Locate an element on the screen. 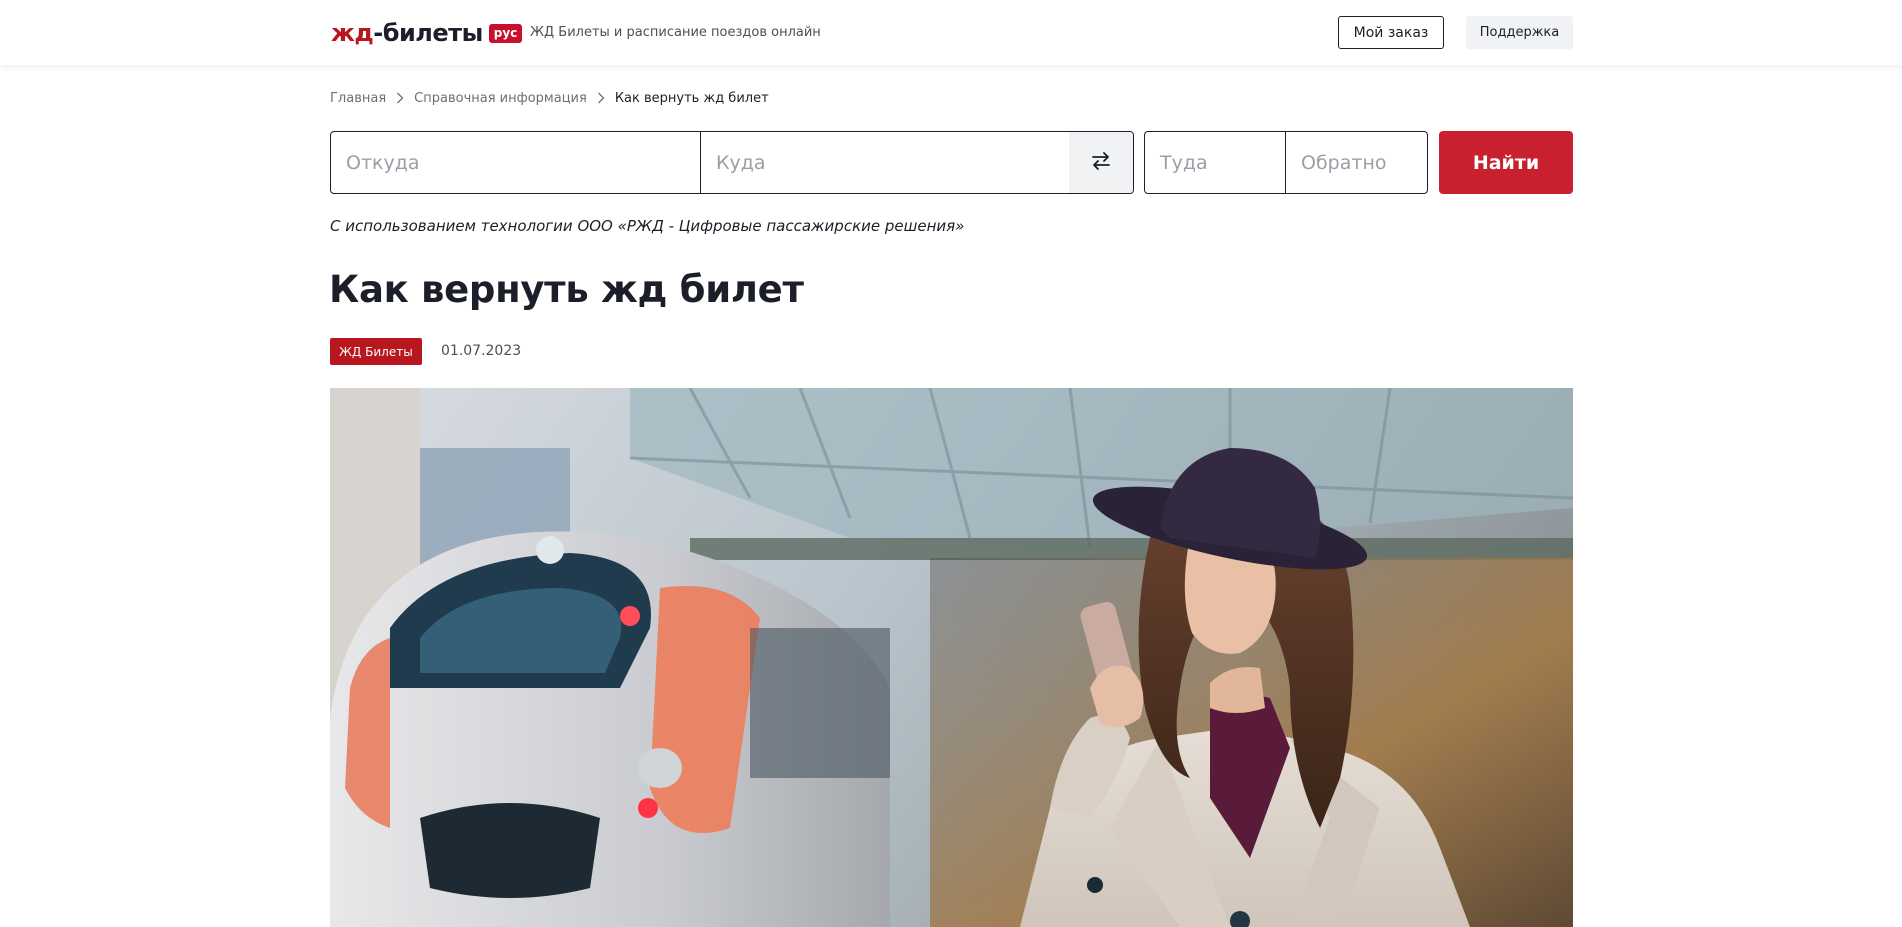  breadcrumb-current: Как вернуть жд билет is located at coordinates (691, 98).